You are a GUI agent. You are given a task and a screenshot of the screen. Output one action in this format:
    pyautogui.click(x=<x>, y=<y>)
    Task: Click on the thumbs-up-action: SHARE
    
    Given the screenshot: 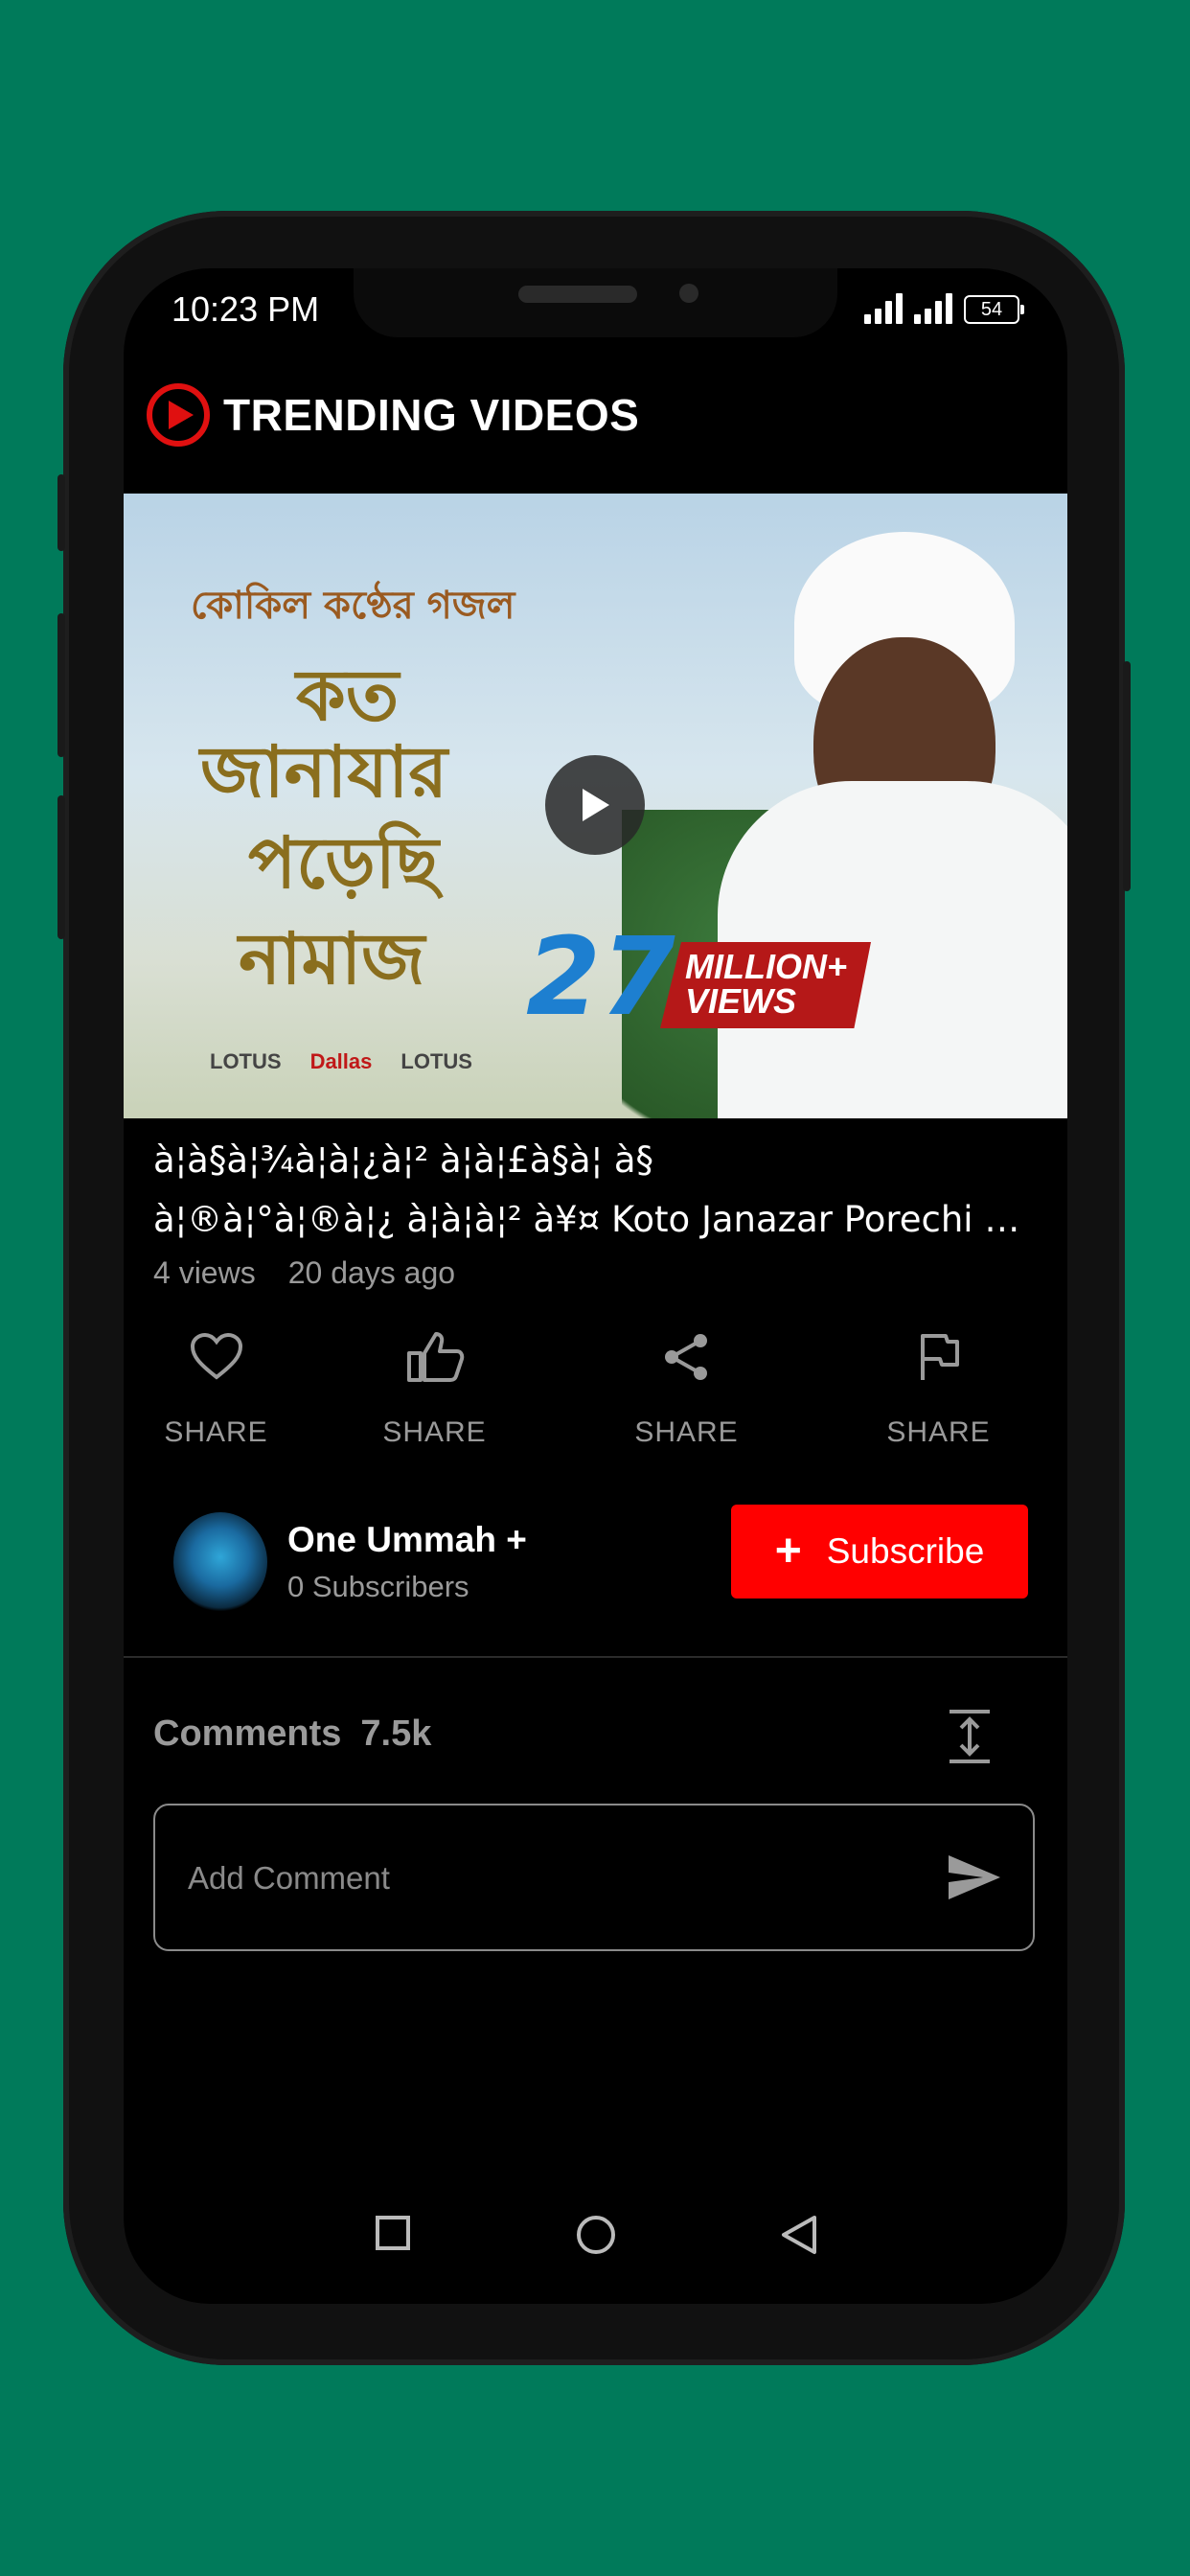 What is the action you would take?
    pyautogui.click(x=435, y=1385)
    